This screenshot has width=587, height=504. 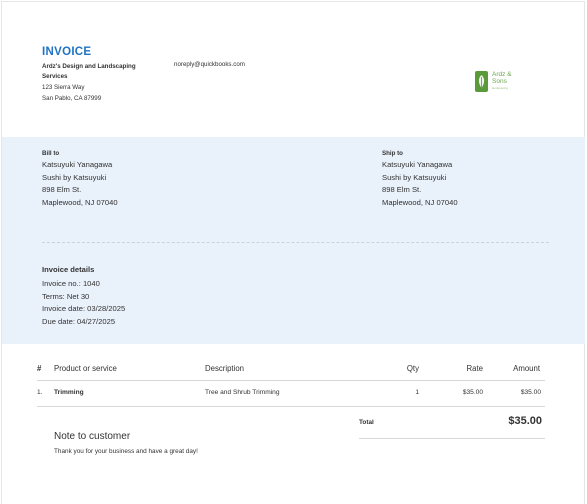 What do you see at coordinates (69, 392) in the screenshot?
I see `row-product: Trimming` at bounding box center [69, 392].